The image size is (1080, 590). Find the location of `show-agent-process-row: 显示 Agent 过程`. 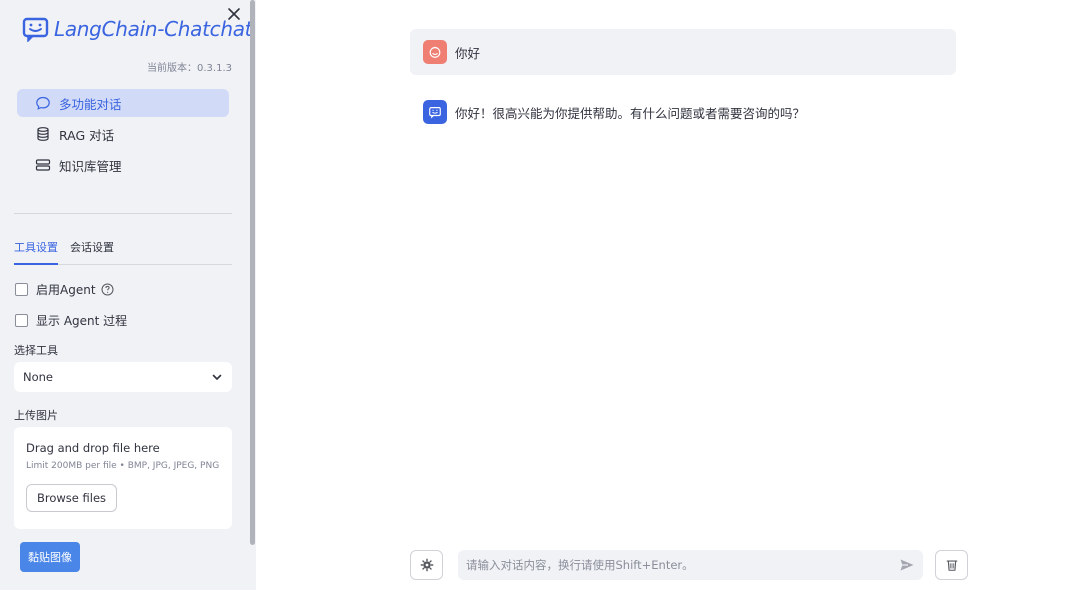

show-agent-process-row: 显示 Agent 过程 is located at coordinates (71, 320).